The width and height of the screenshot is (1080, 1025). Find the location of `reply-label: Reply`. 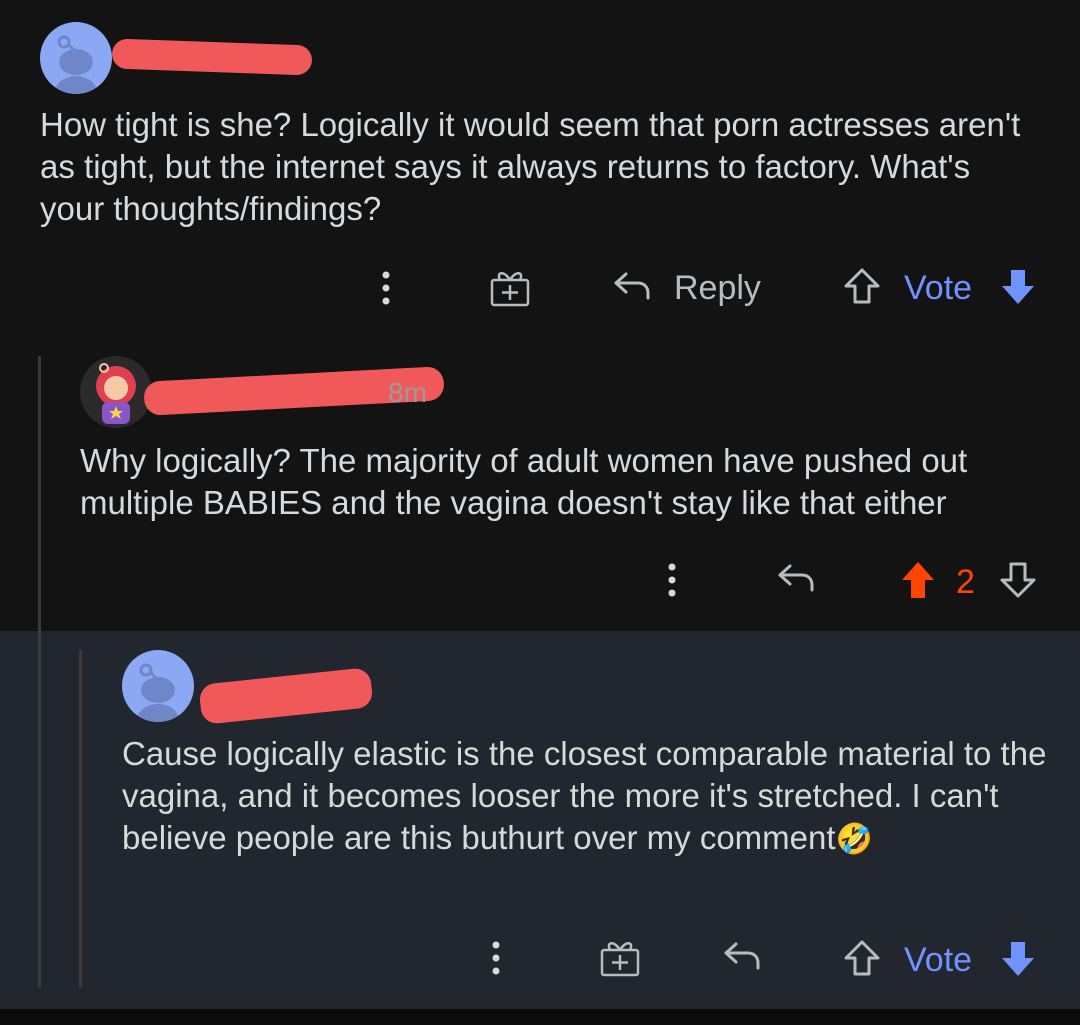

reply-label: Reply is located at coordinates (717, 288).